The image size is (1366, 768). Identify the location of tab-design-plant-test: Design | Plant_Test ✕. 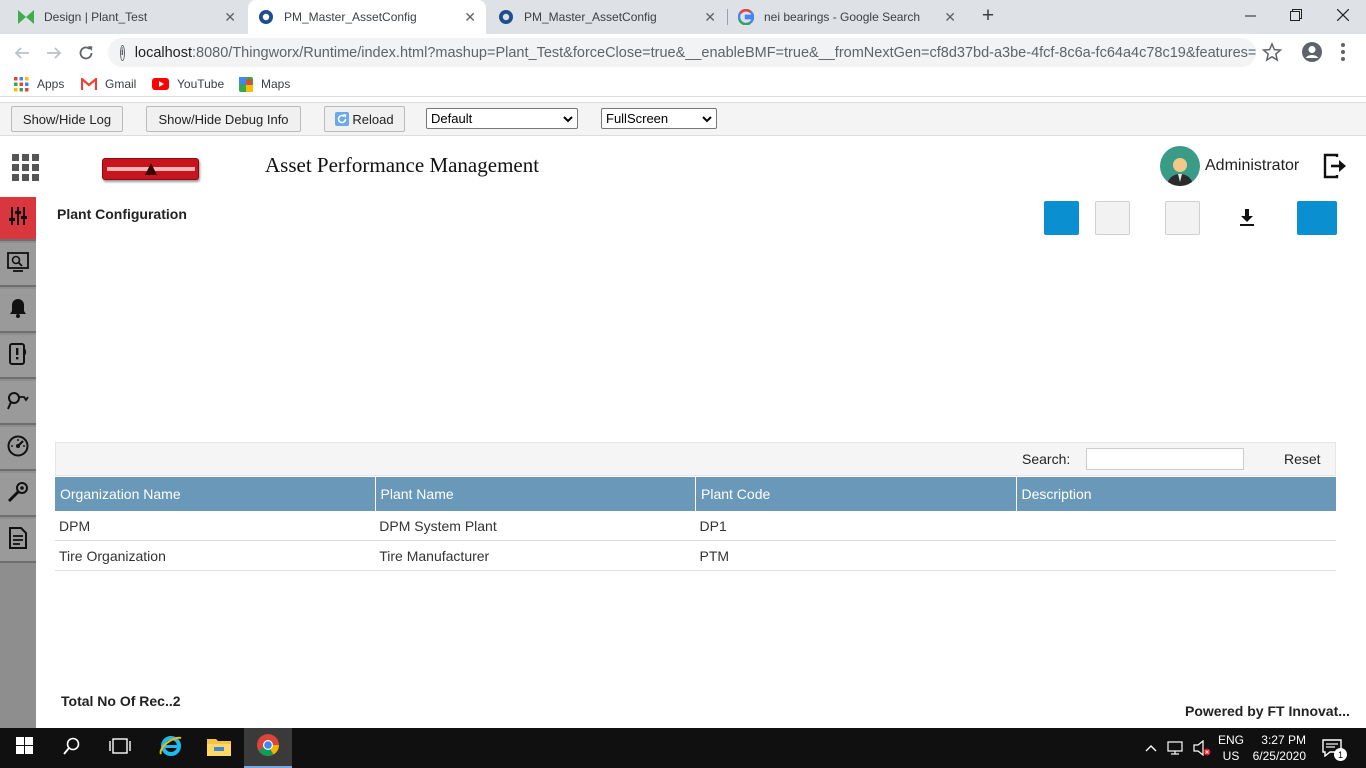
(127, 17).